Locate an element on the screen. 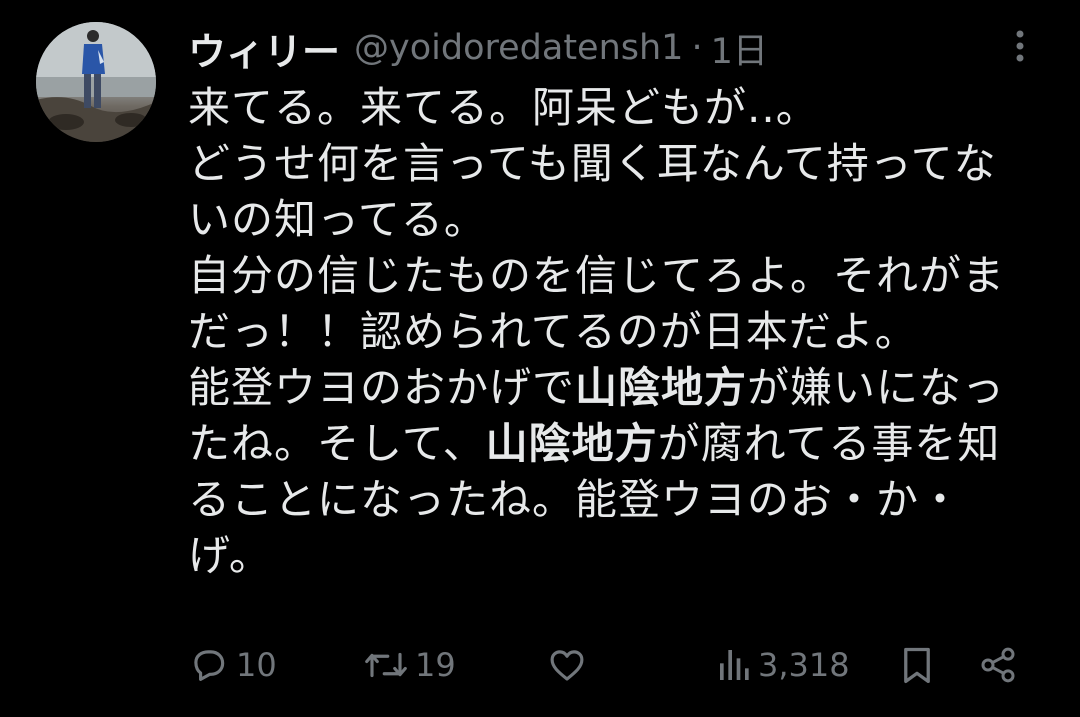 Image resolution: width=1080 pixels, height=717 pixels. user-handle: @yoidoredatensh1 is located at coordinates (518, 48).